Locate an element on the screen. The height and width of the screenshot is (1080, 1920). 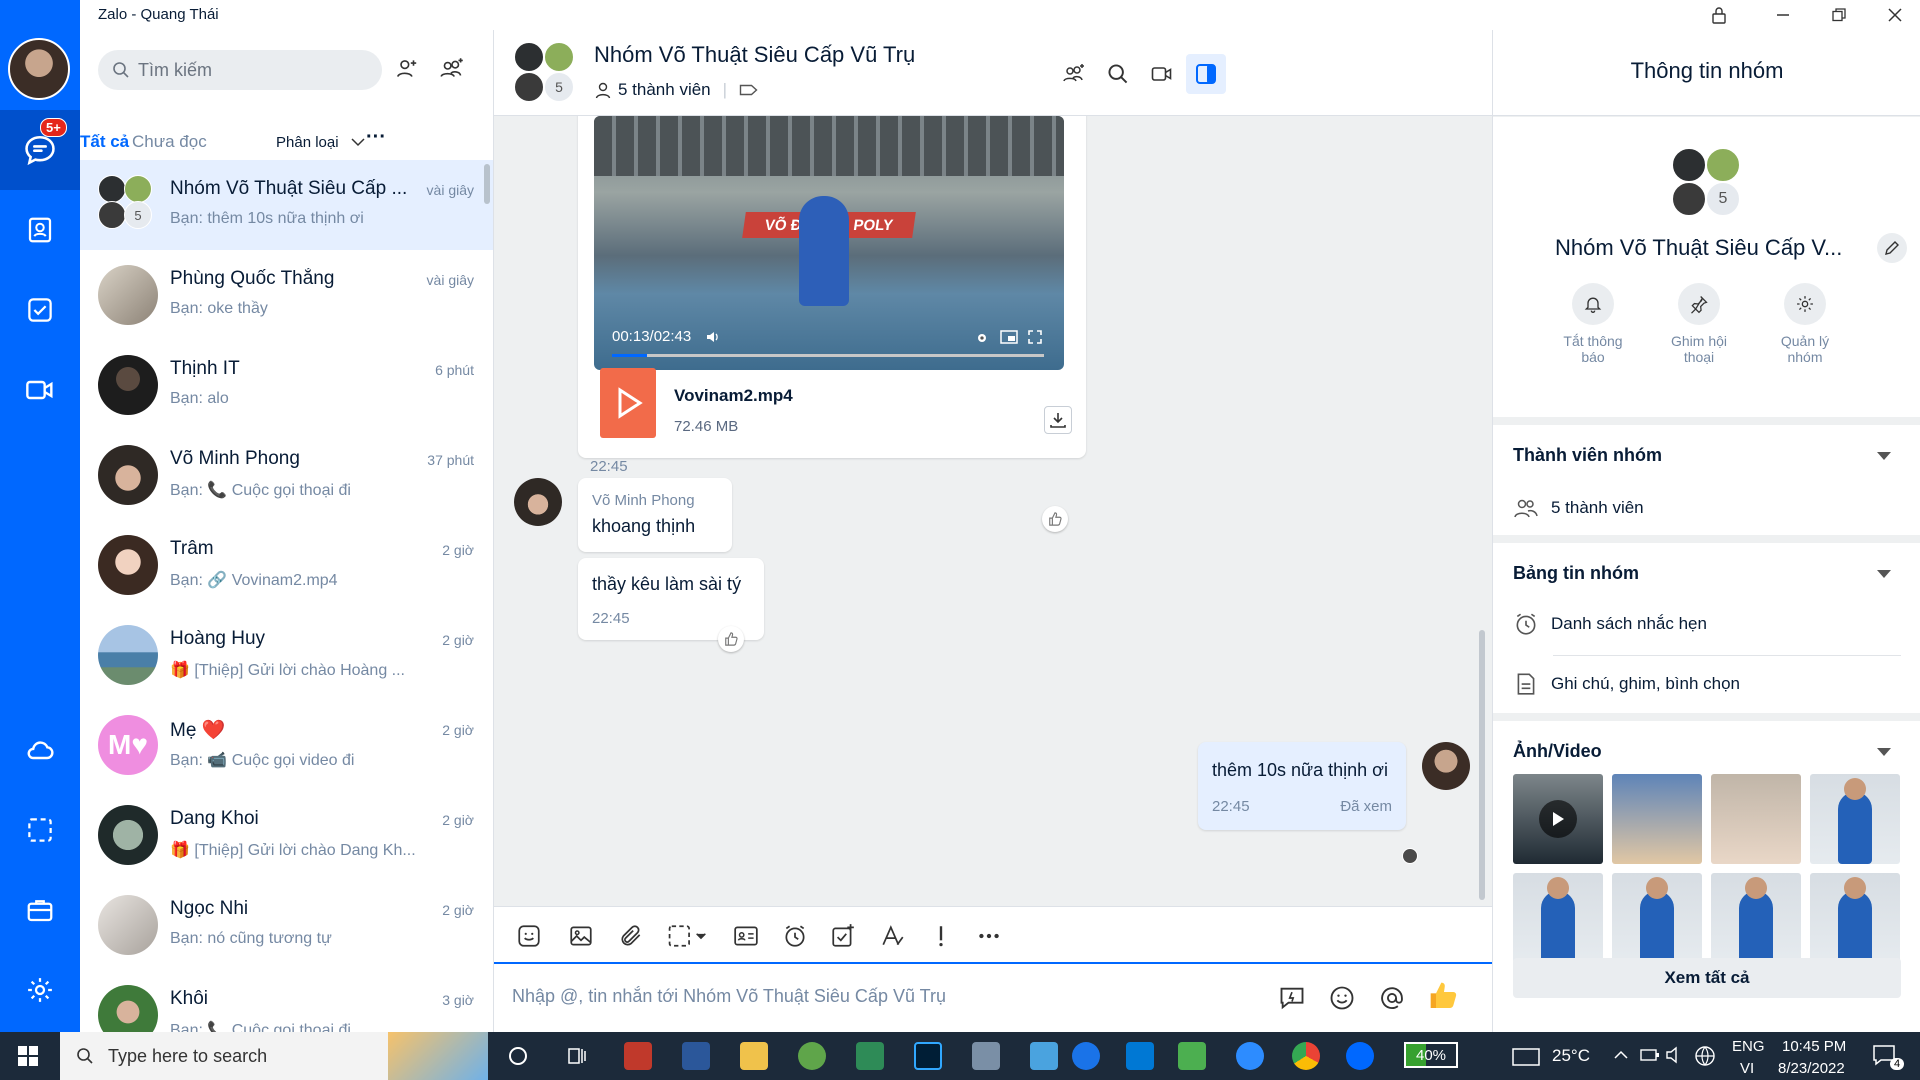
classify-dropdown: Phân loại is located at coordinates (320, 142).